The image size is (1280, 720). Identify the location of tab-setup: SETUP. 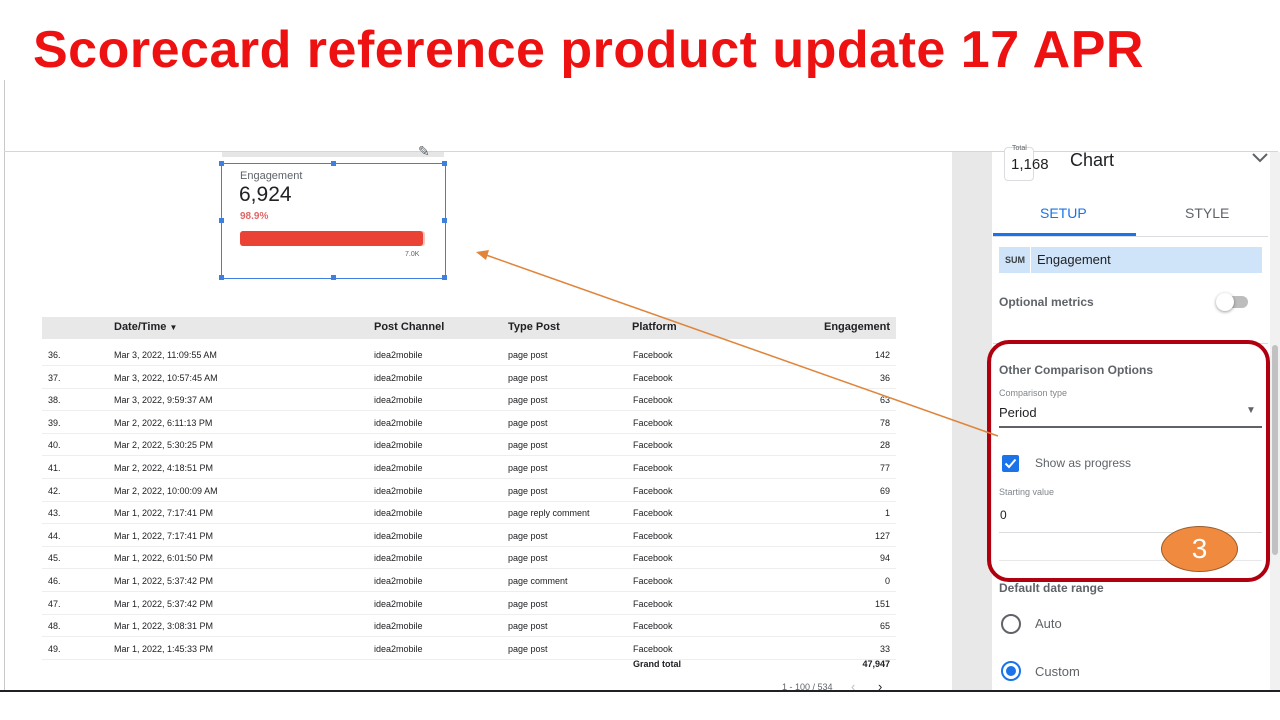
(1063, 213).